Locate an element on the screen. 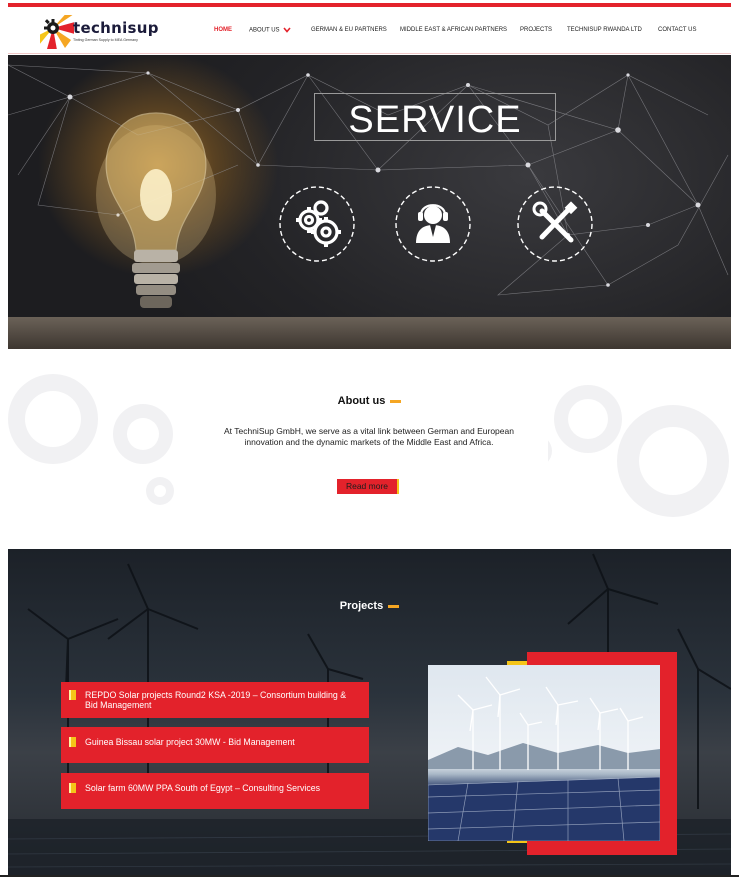 The width and height of the screenshot is (739, 877). nav-middle-east-african-partners: MIDDLE EAST & AFRICAN PARTNERS is located at coordinates (453, 30).